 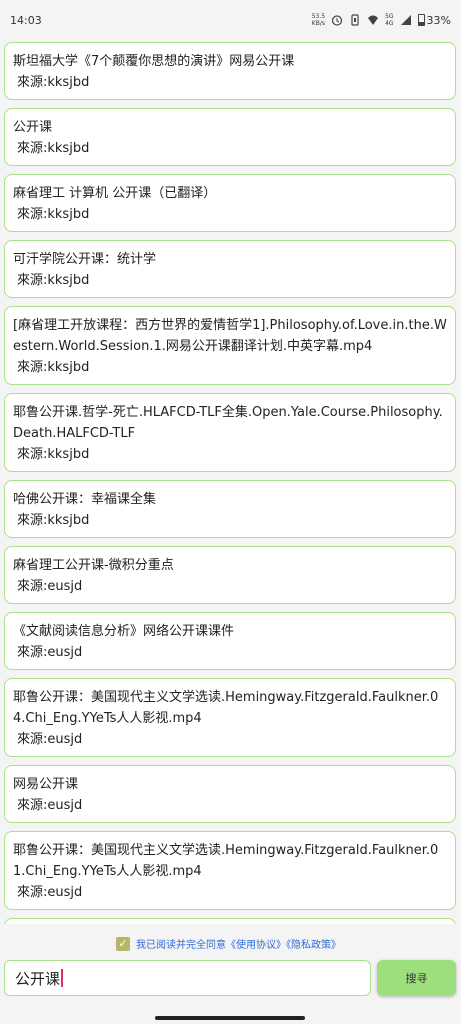 What do you see at coordinates (230, 794) in the screenshot?
I see `result-item: 网易公开课 來源:eusjd` at bounding box center [230, 794].